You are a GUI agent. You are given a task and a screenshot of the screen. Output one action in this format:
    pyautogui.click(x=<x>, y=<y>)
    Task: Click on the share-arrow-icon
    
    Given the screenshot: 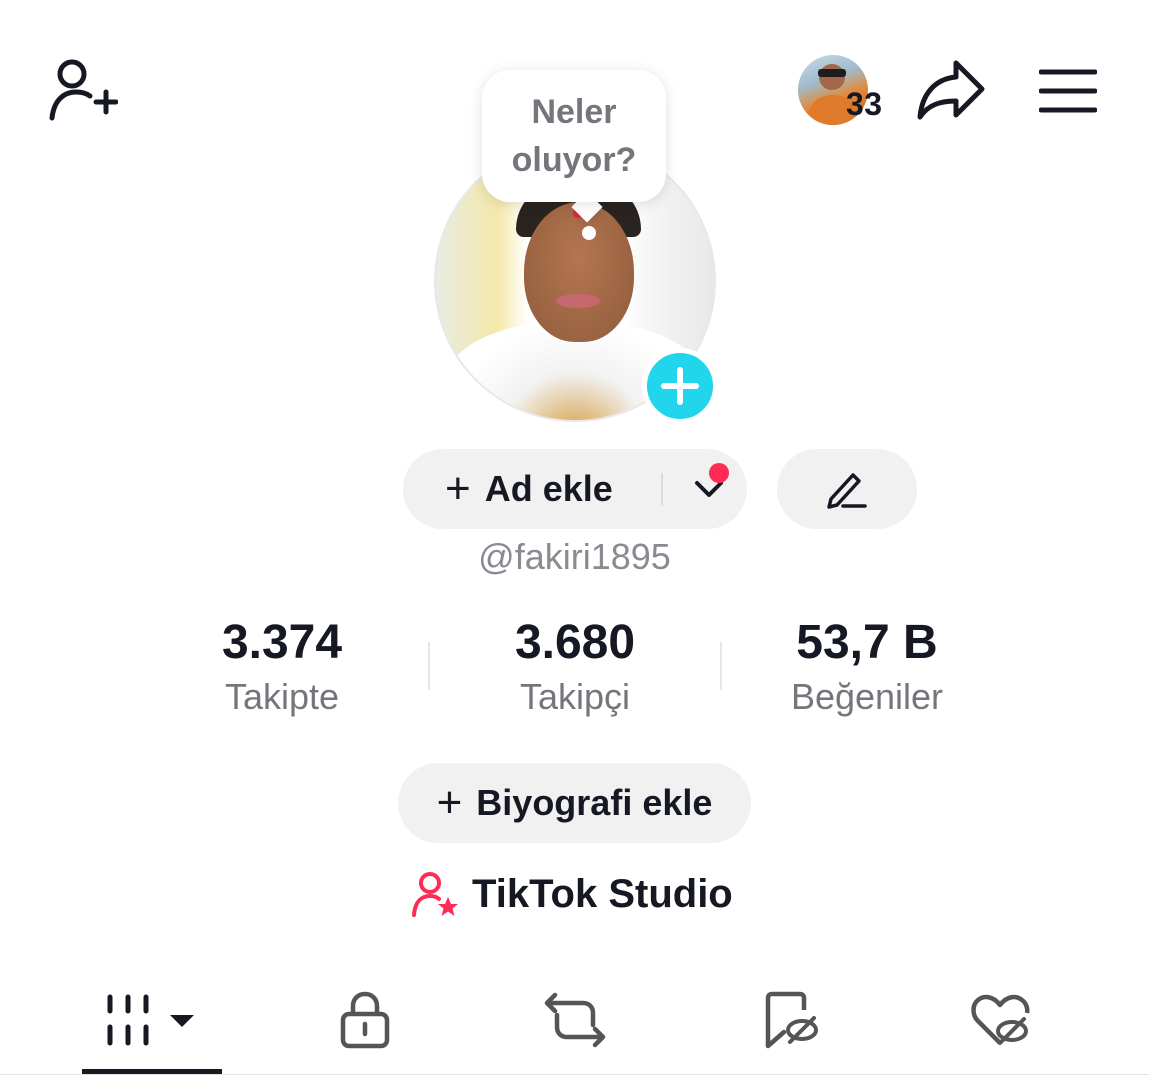 What is the action you would take?
    pyautogui.click(x=951, y=90)
    